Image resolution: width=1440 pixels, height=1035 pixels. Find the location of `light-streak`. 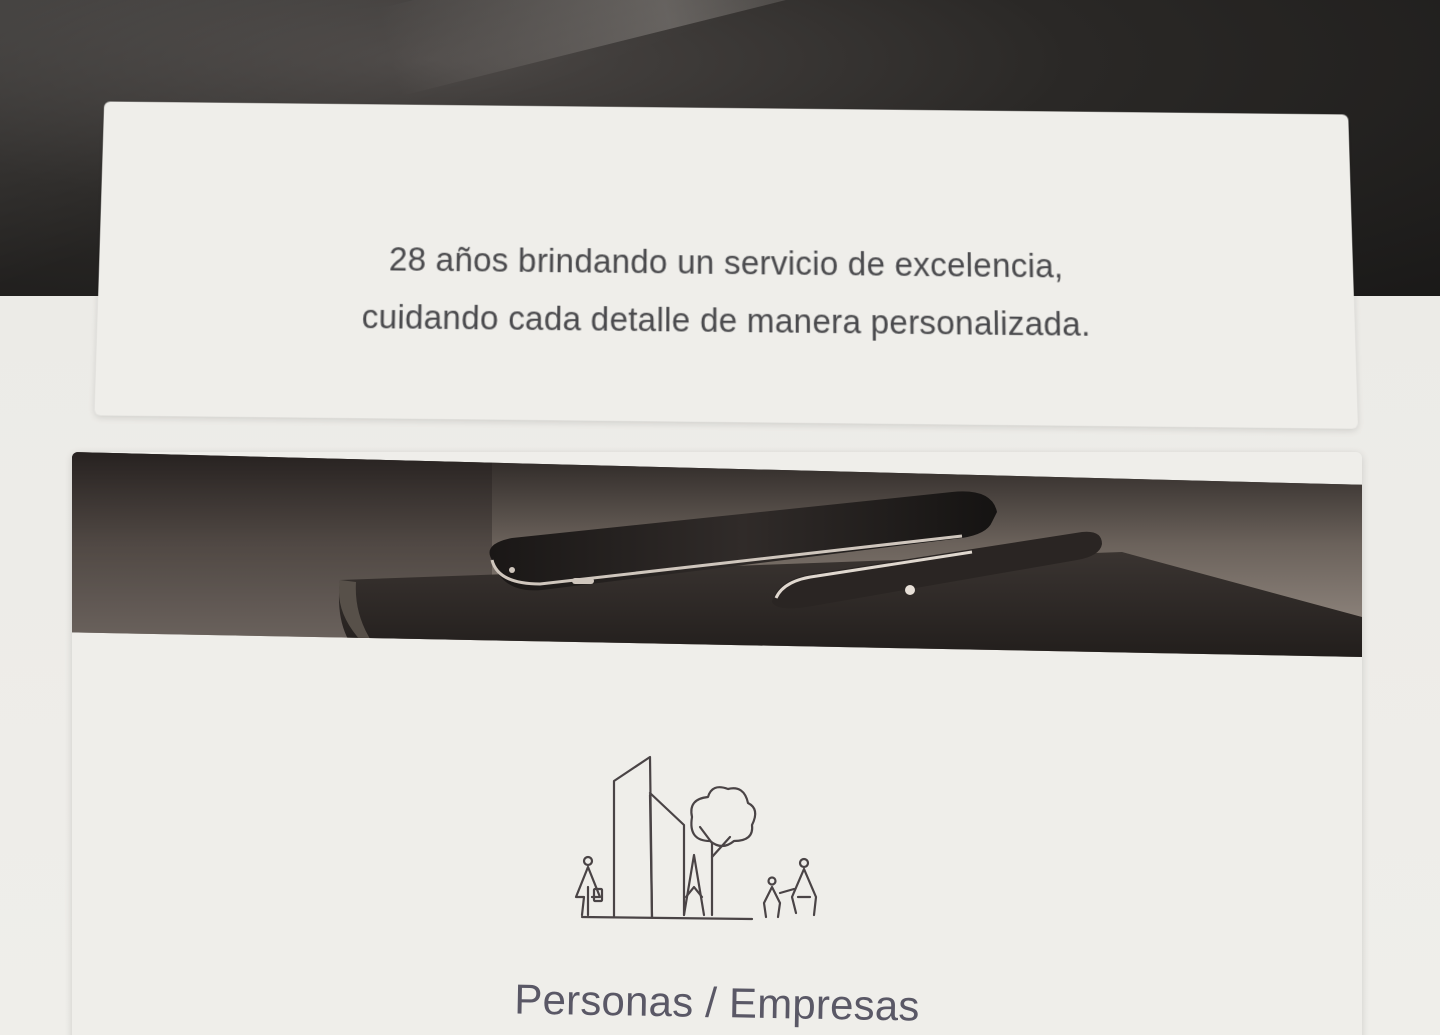

light-streak is located at coordinates (659, 48).